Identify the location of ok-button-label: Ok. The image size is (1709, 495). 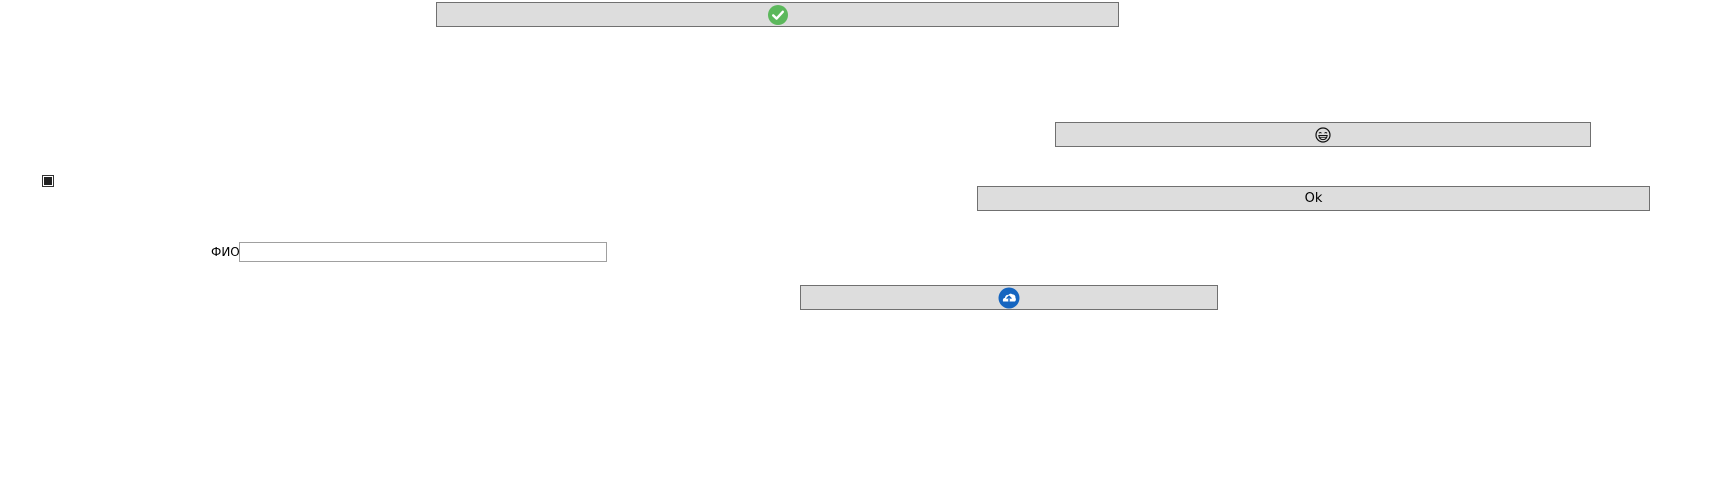
(1313, 198).